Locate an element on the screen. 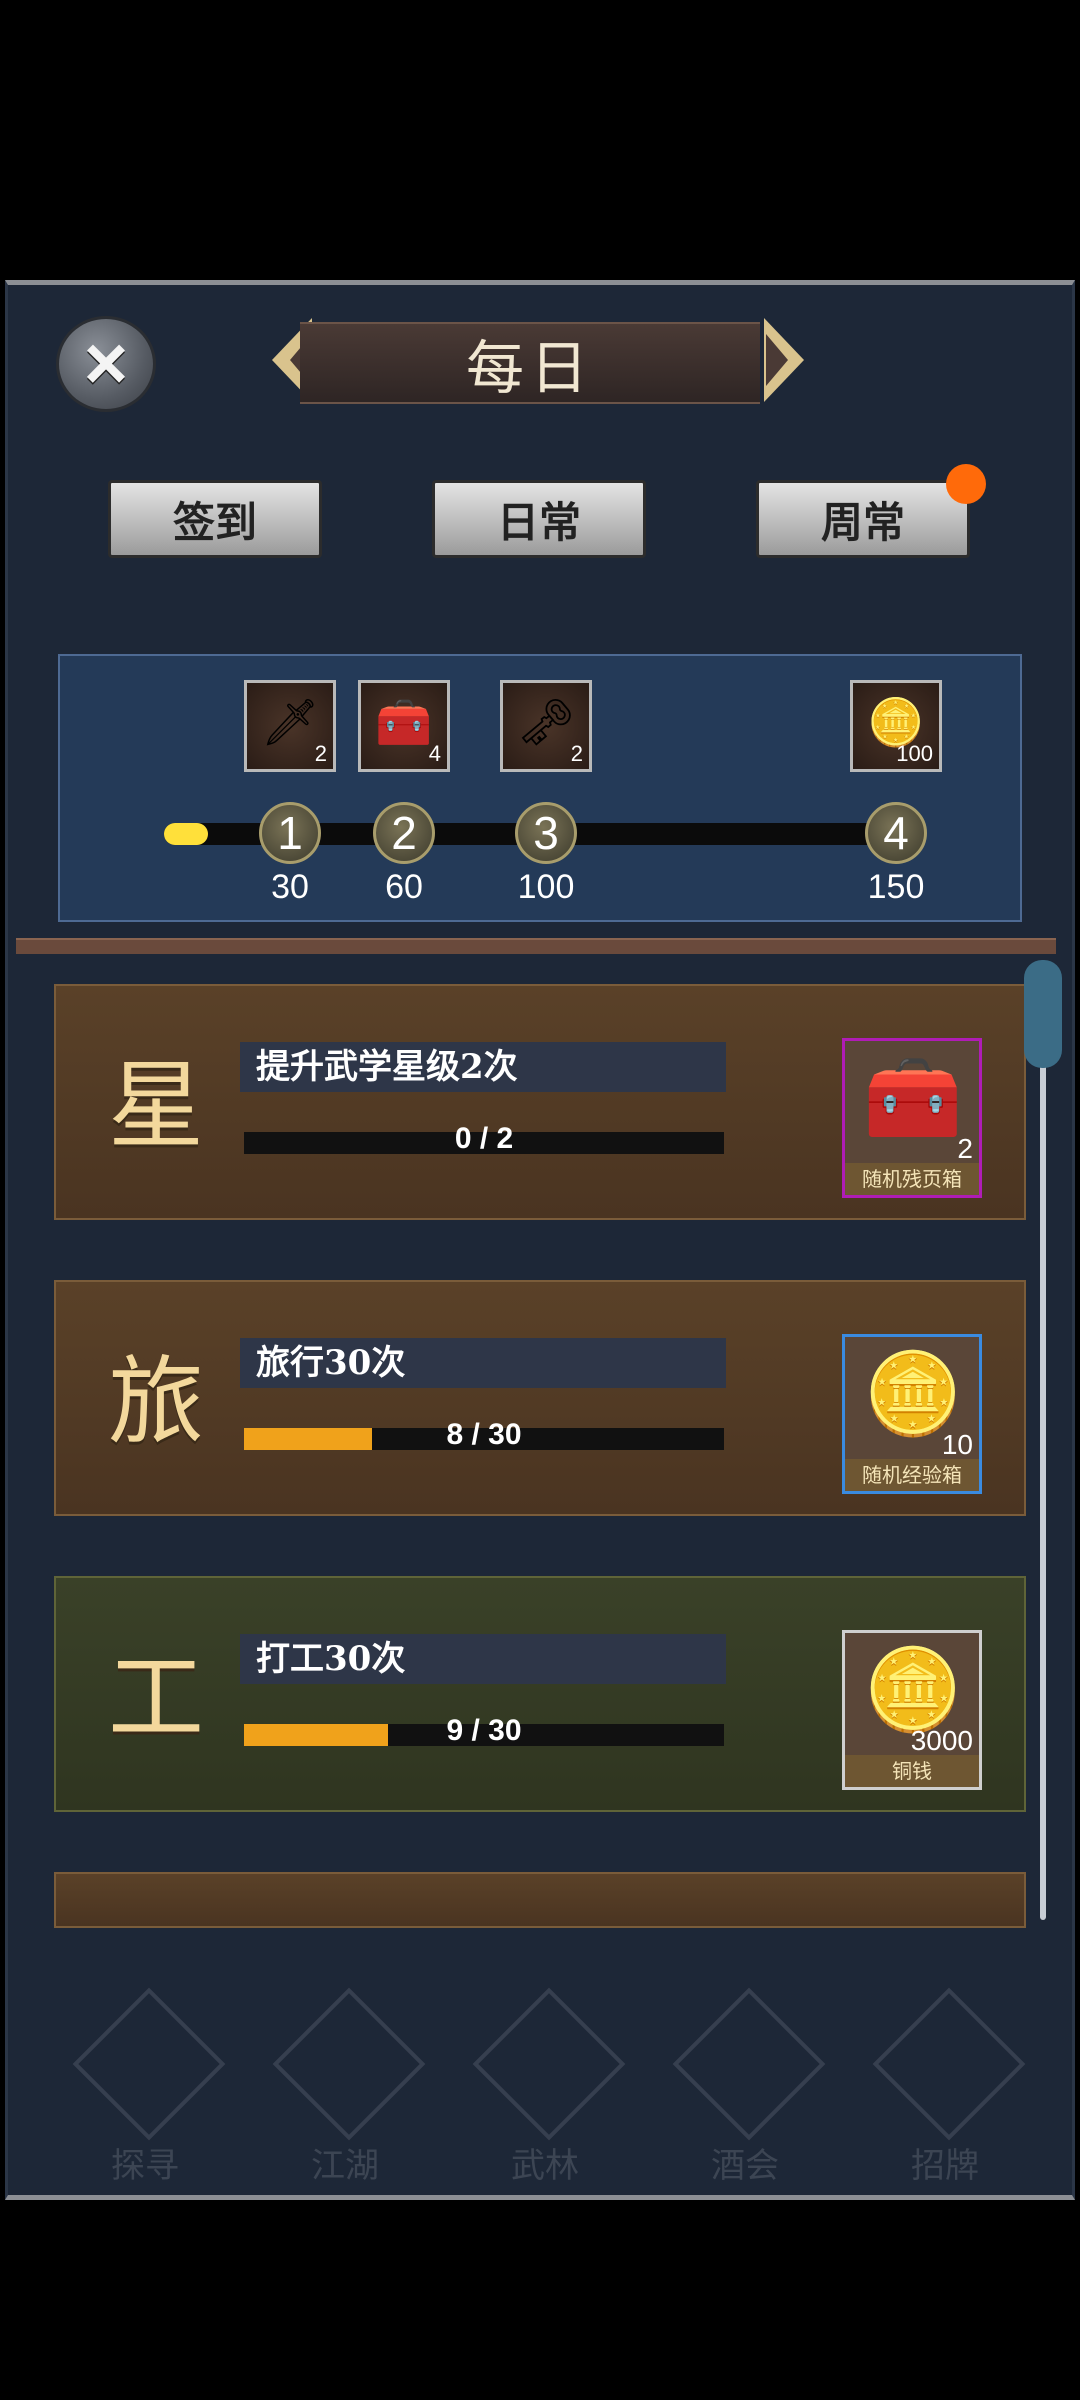  milestone-reward-3: 🗝 2 is located at coordinates (546, 726).